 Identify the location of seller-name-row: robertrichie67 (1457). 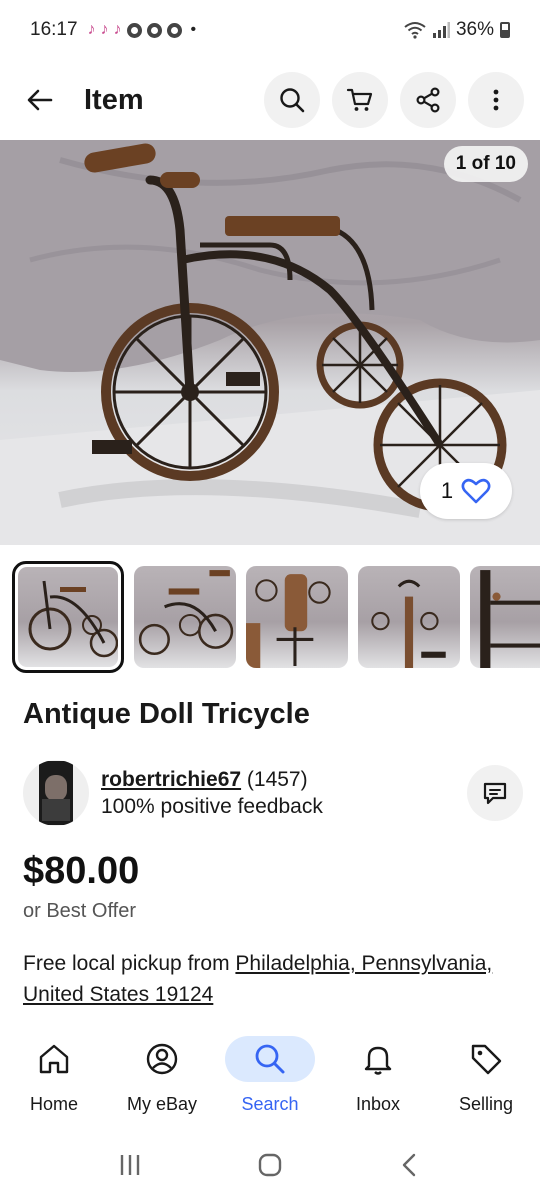
(212, 779).